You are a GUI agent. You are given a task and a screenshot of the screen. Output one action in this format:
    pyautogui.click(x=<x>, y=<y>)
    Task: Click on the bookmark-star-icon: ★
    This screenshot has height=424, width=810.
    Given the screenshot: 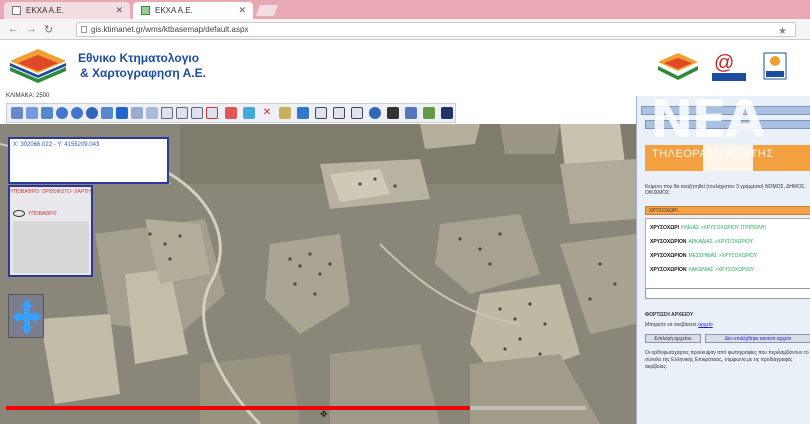 What is the action you would take?
    pyautogui.click(x=782, y=31)
    